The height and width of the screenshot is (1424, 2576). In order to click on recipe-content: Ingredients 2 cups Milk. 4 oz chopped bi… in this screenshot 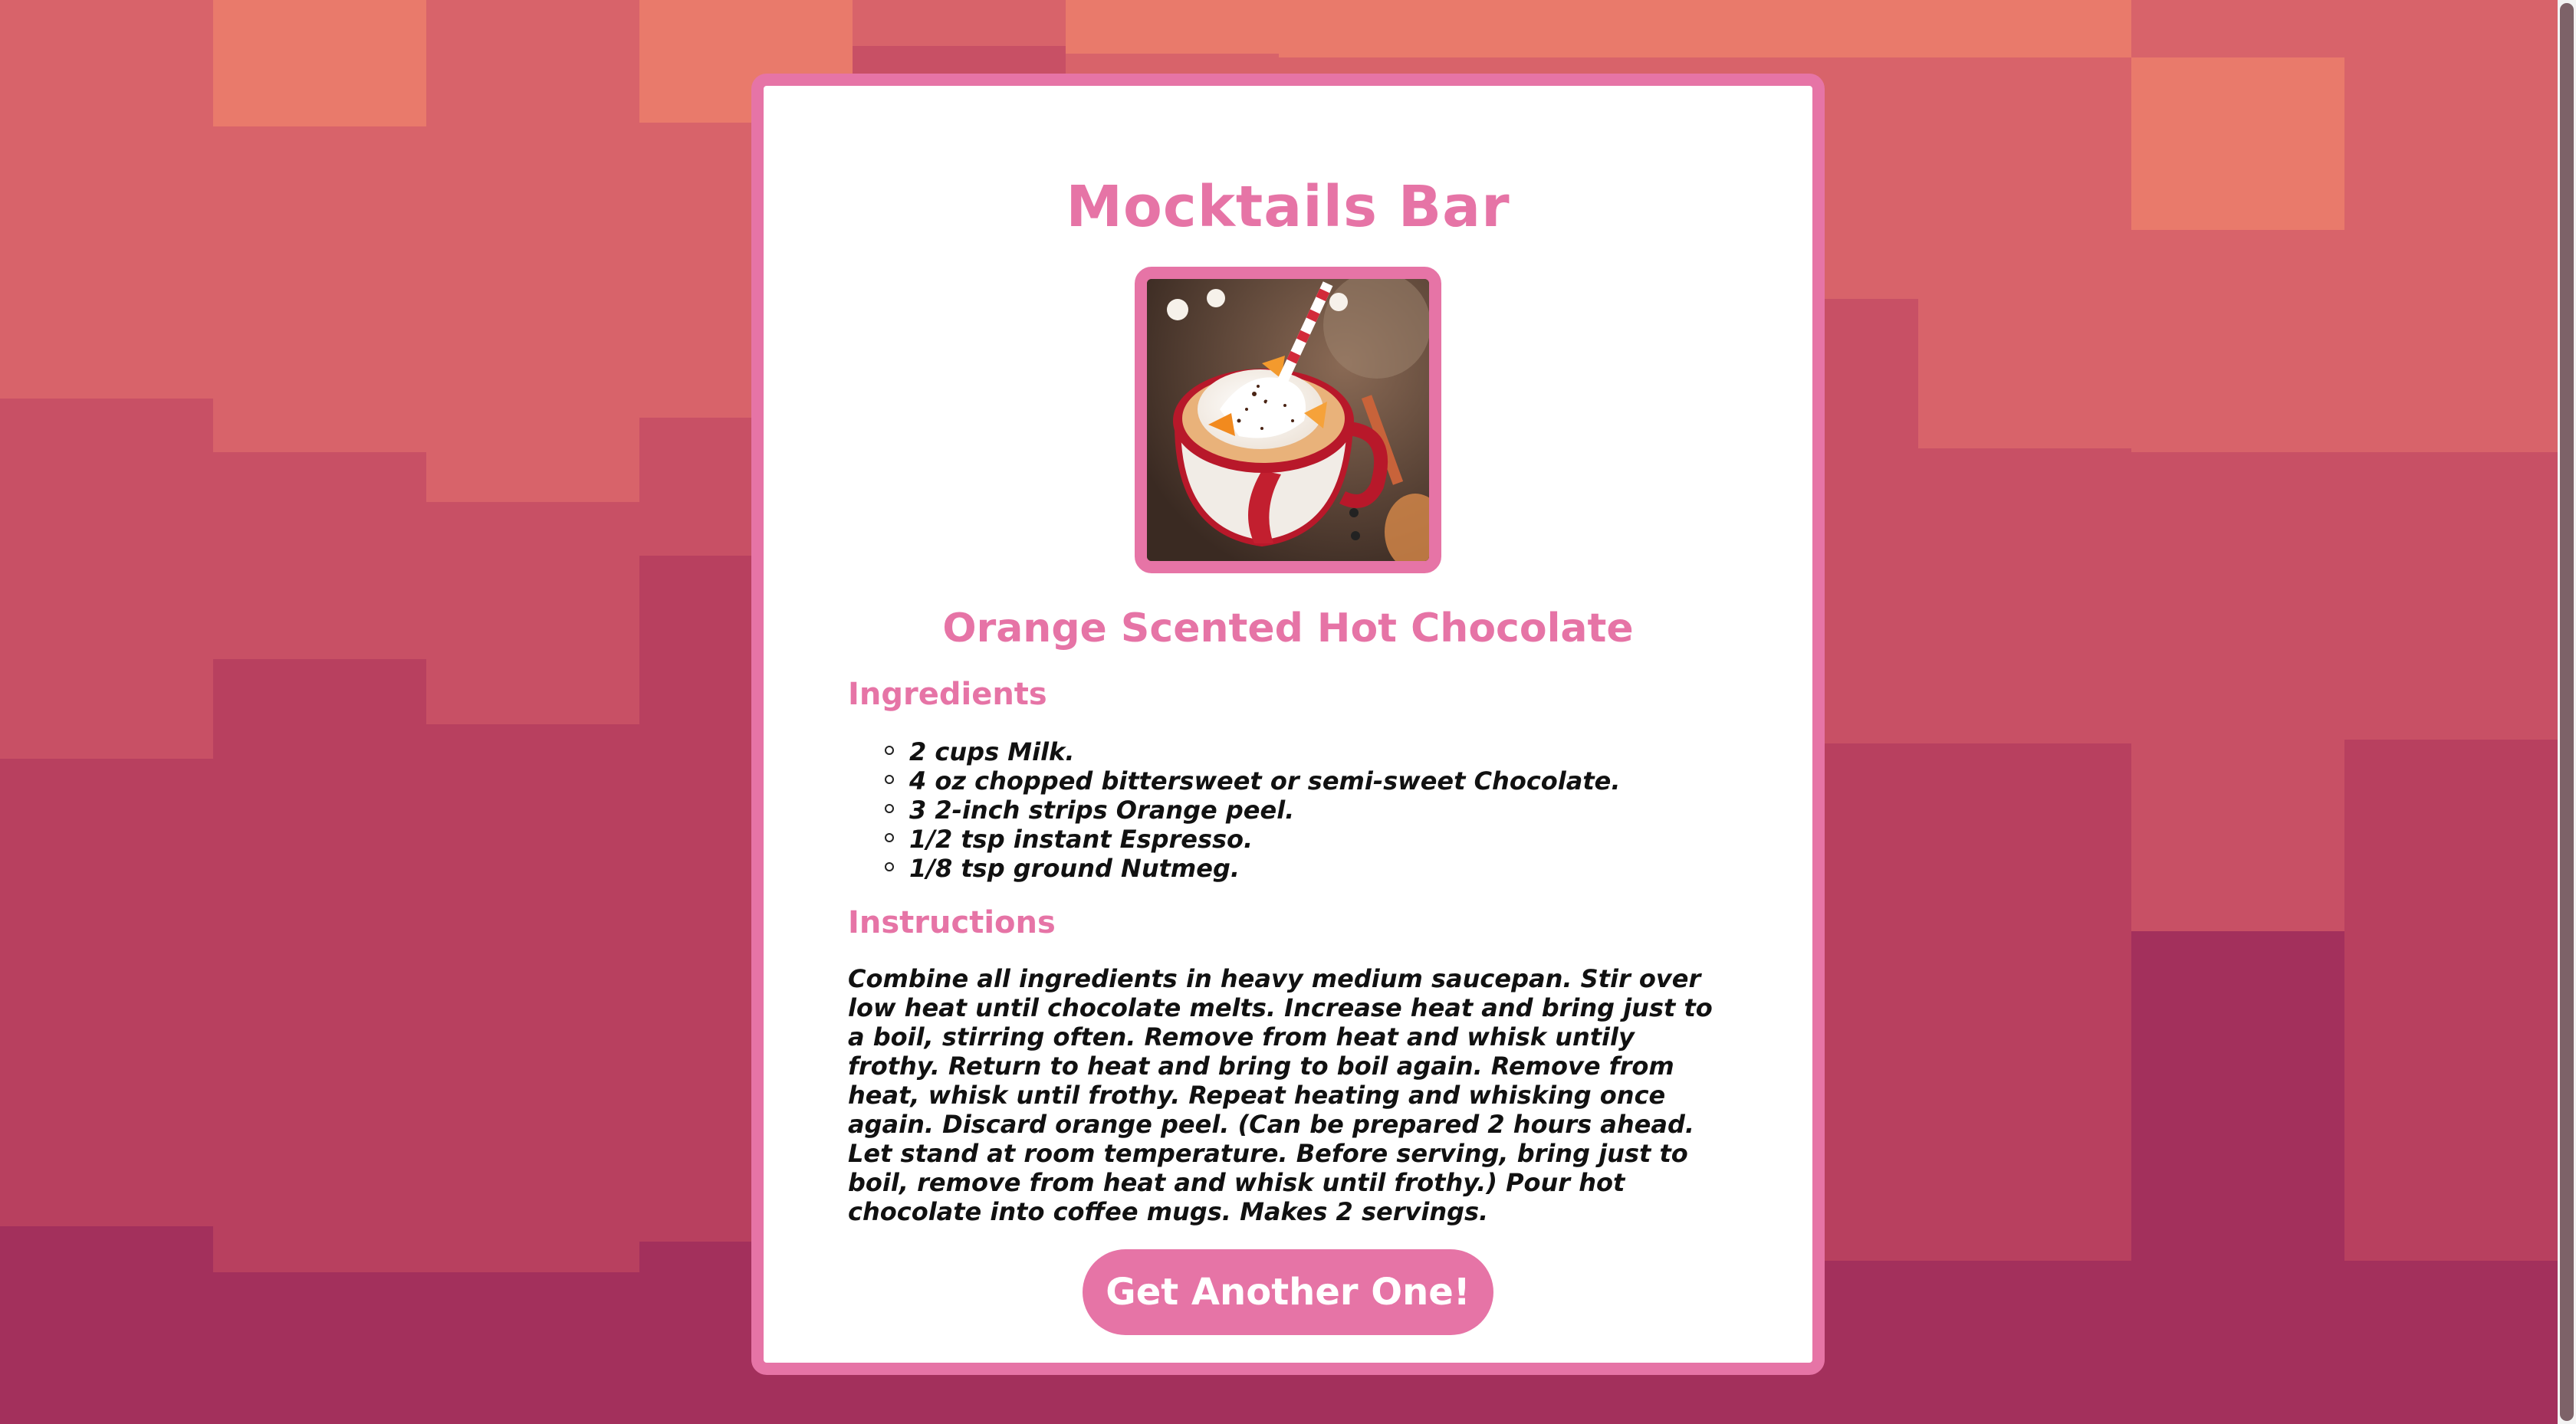, I will do `click(1285, 950)`.